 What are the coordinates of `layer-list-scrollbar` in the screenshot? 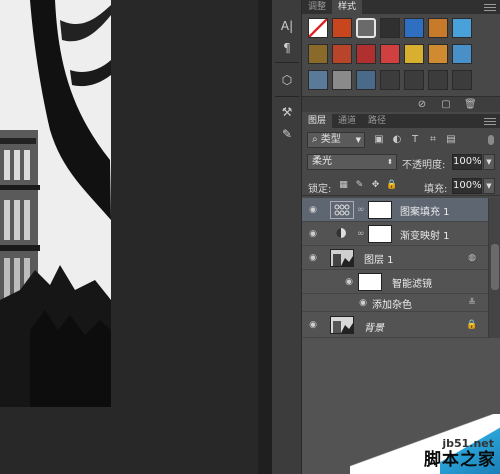 It's located at (494, 268).